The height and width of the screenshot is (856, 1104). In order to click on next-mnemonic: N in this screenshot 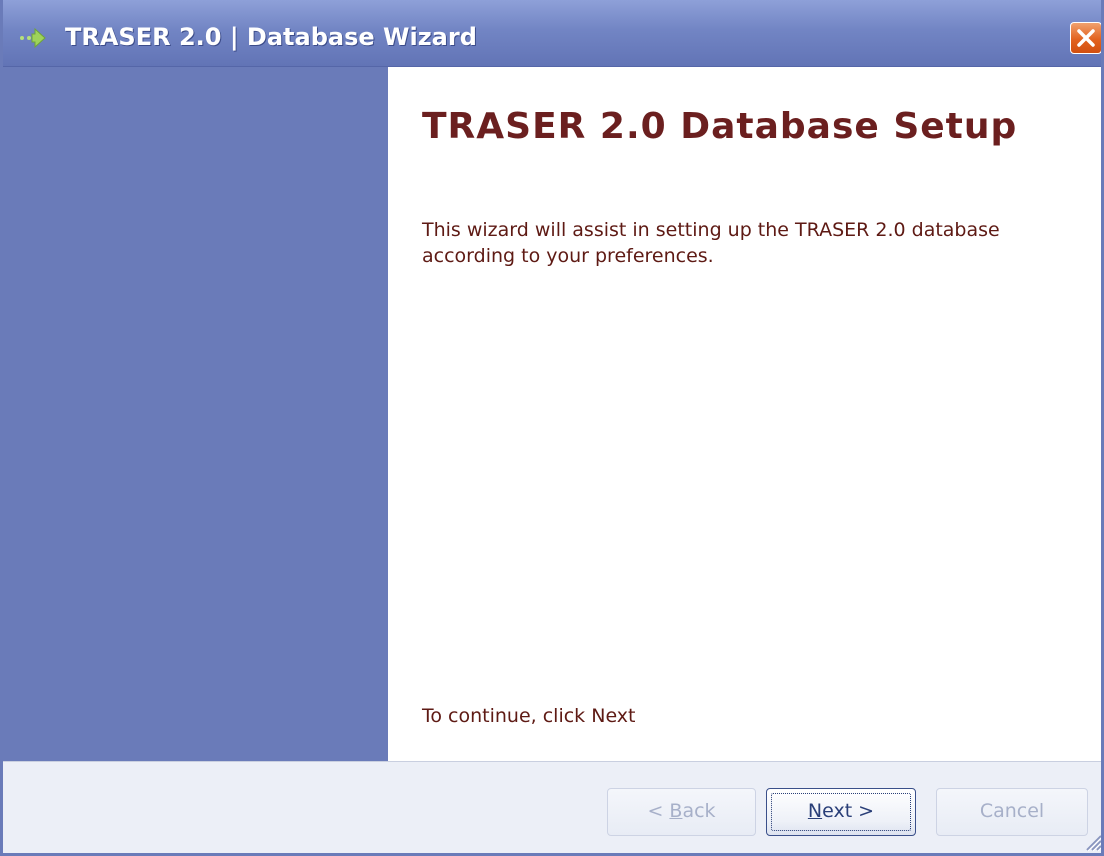, I will do `click(815, 811)`.